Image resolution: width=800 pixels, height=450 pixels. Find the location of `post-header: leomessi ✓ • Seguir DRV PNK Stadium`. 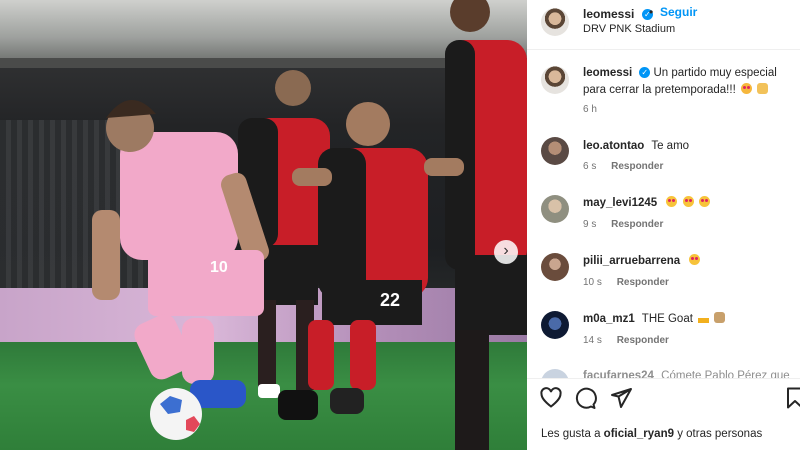

post-header: leomessi ✓ • Seguir DRV PNK Stadium is located at coordinates (663, 25).